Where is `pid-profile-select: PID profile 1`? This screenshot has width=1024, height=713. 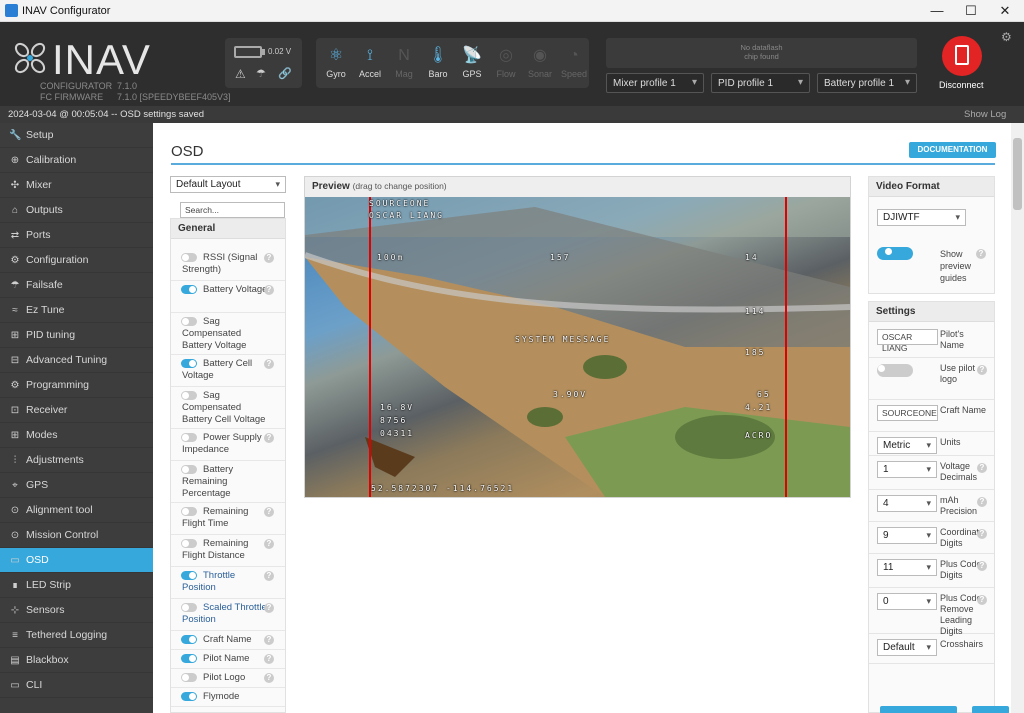
pid-profile-select: PID profile 1 is located at coordinates (760, 83).